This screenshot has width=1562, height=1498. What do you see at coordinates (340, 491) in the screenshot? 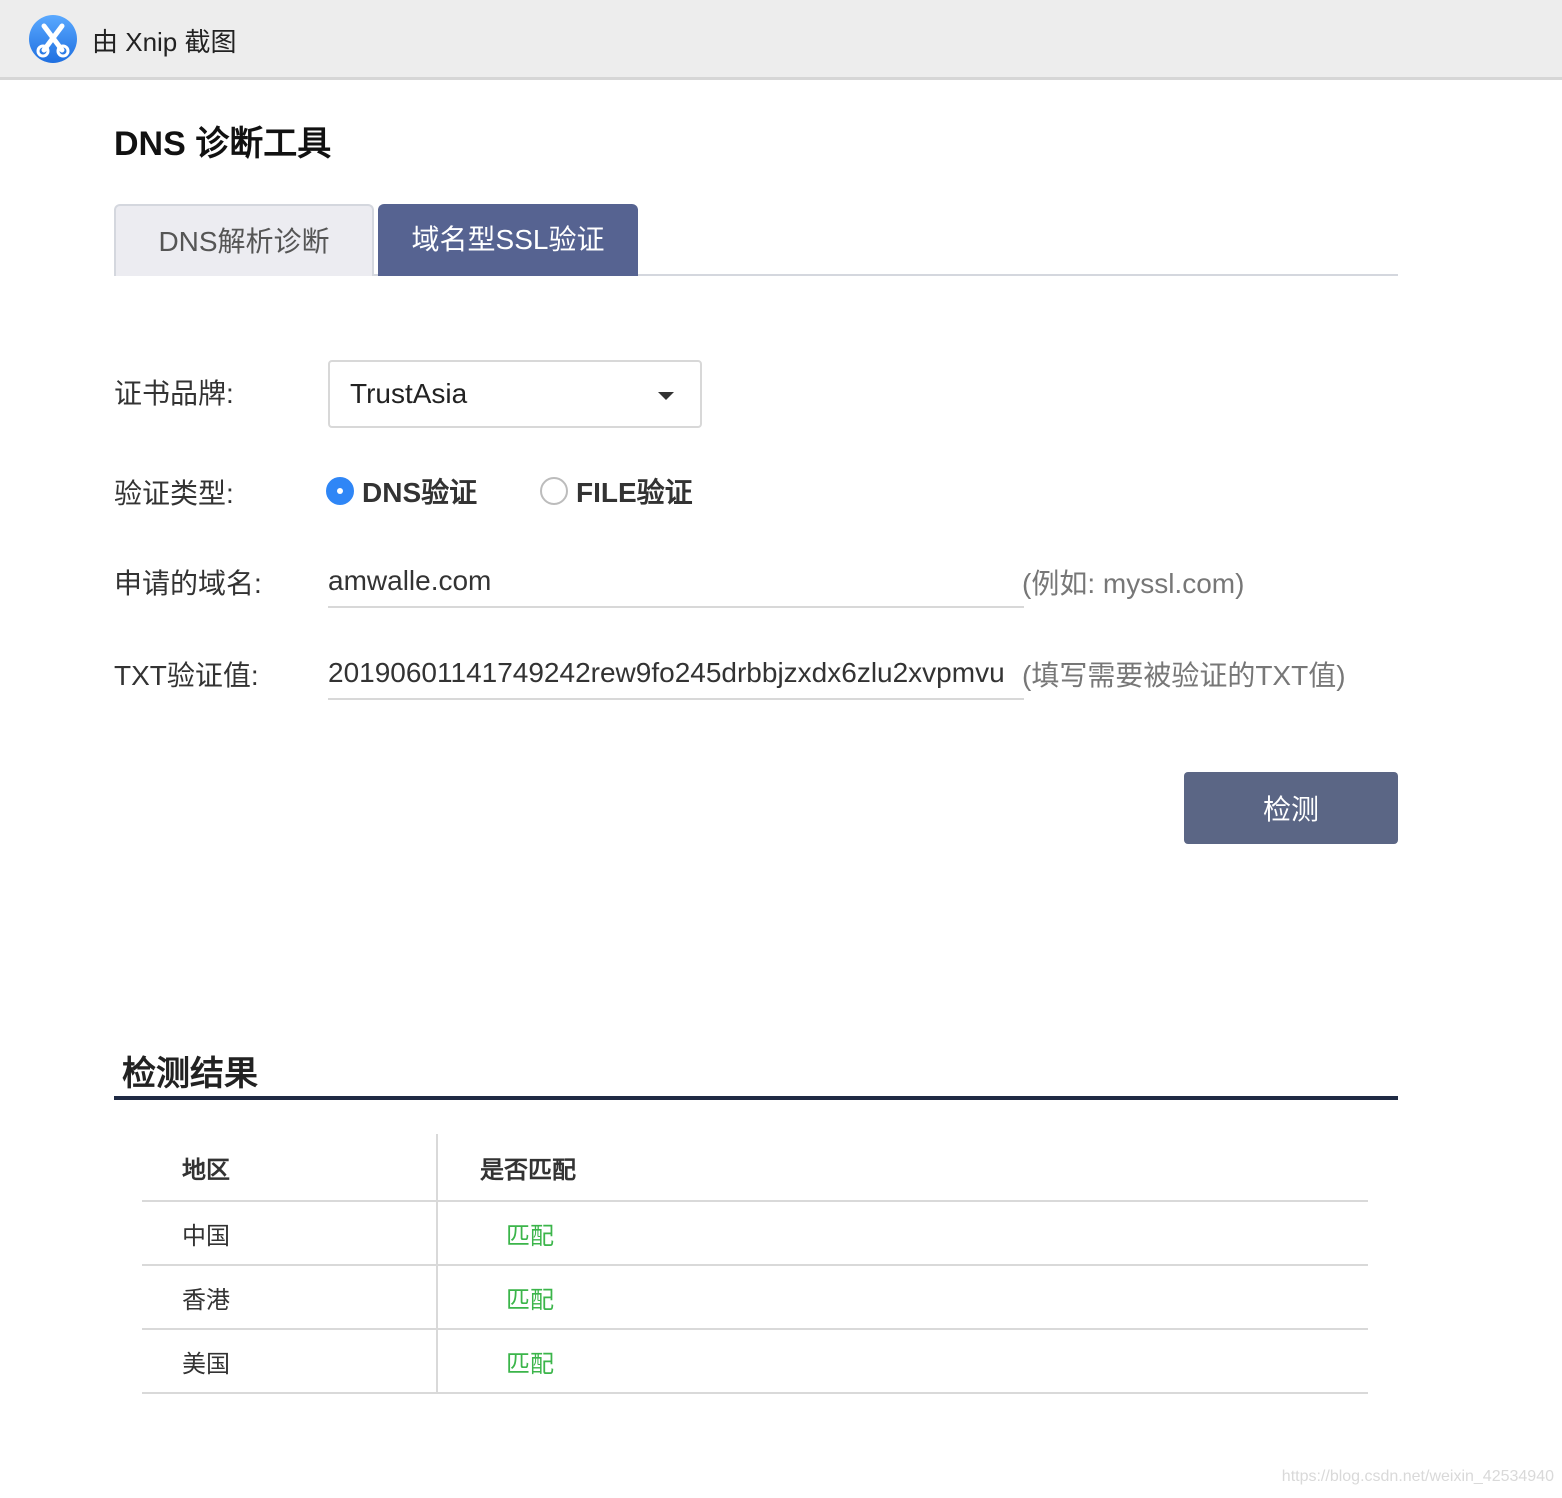
I see `radio-checked-icon` at bounding box center [340, 491].